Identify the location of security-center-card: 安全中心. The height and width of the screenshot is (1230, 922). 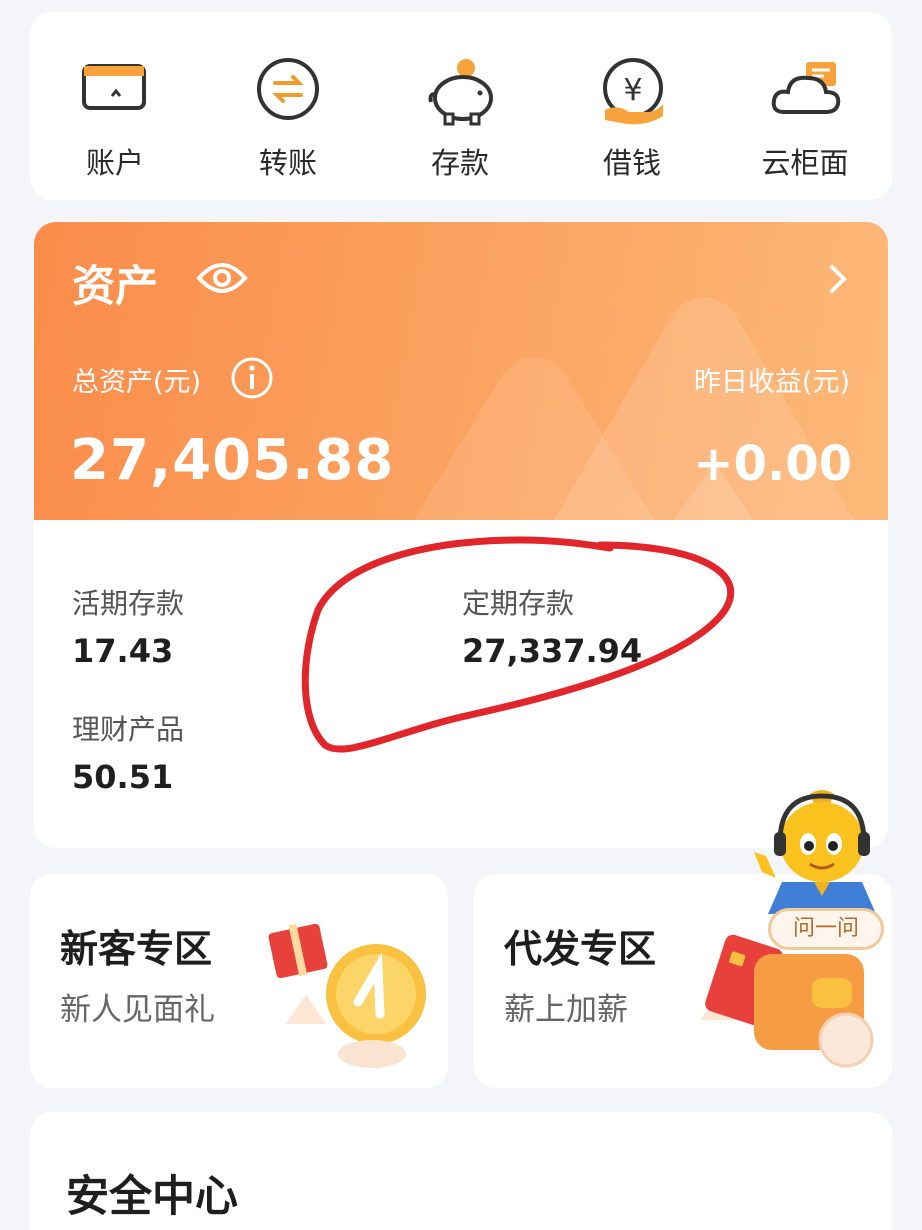
(461, 1171).